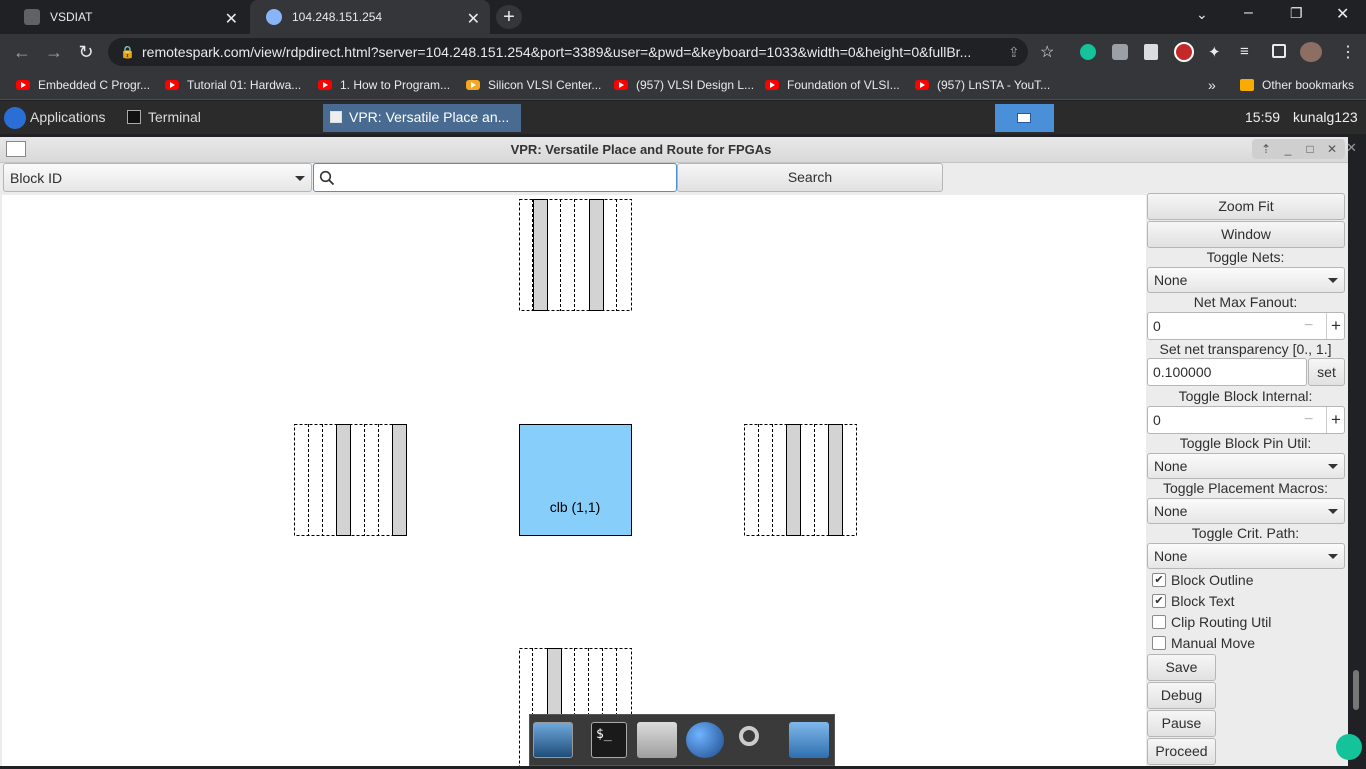  What do you see at coordinates (1159, 601) in the screenshot?
I see `block-text-checkbox: ✔` at bounding box center [1159, 601].